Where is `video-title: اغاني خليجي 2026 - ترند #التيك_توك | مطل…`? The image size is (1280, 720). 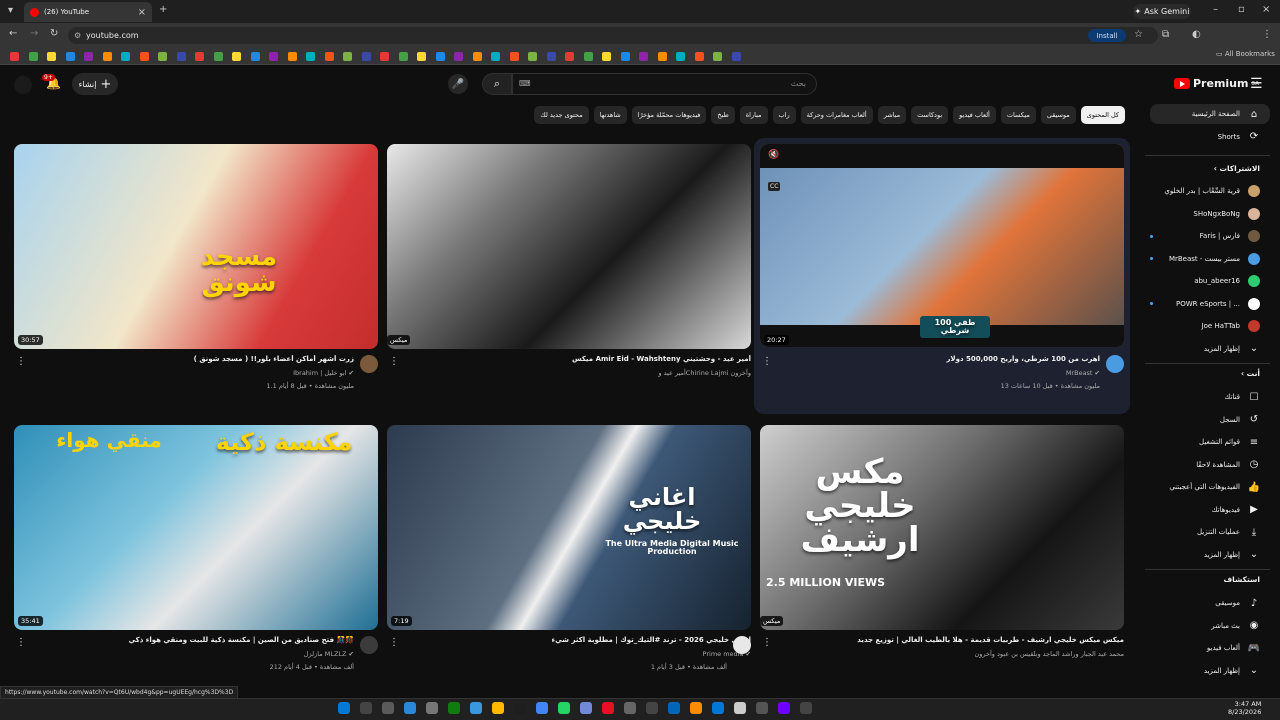 video-title: اغاني خليجي 2026 - ترند #التيك_توك | مطل… is located at coordinates (652, 640).